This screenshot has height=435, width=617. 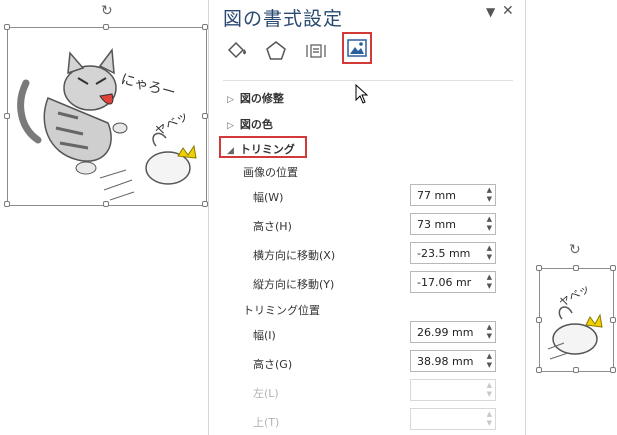 What do you see at coordinates (107, 124) in the screenshot?
I see `cat-illustration: にゃろー ヤベッ` at bounding box center [107, 124].